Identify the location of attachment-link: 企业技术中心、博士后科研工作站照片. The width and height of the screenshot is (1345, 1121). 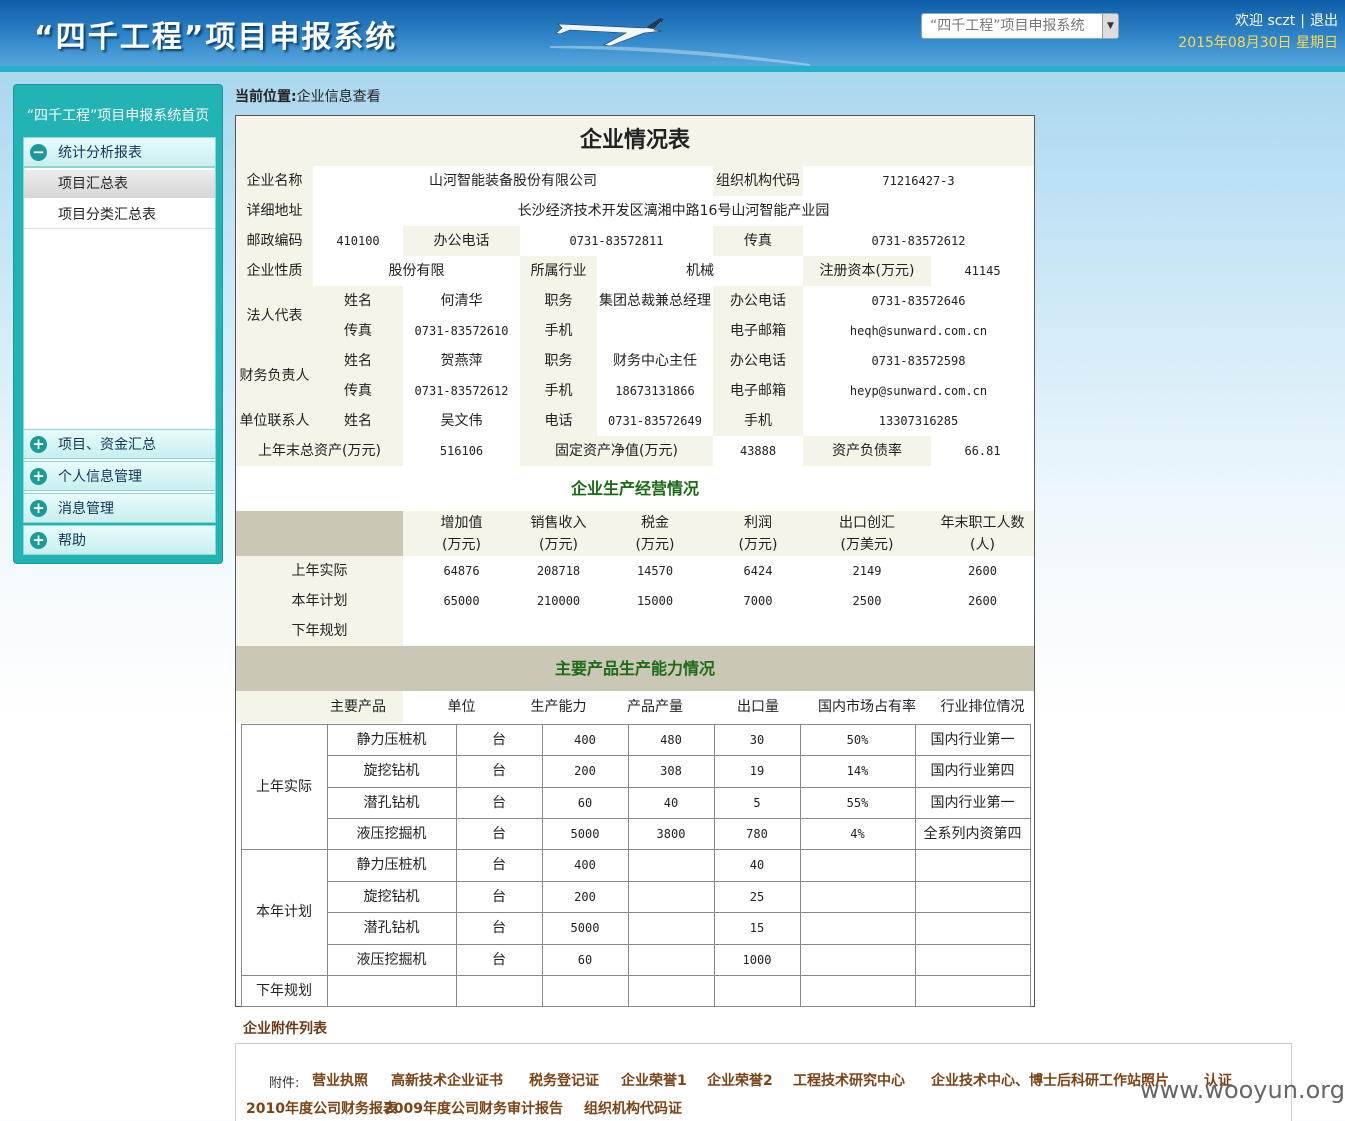
(1050, 1080).